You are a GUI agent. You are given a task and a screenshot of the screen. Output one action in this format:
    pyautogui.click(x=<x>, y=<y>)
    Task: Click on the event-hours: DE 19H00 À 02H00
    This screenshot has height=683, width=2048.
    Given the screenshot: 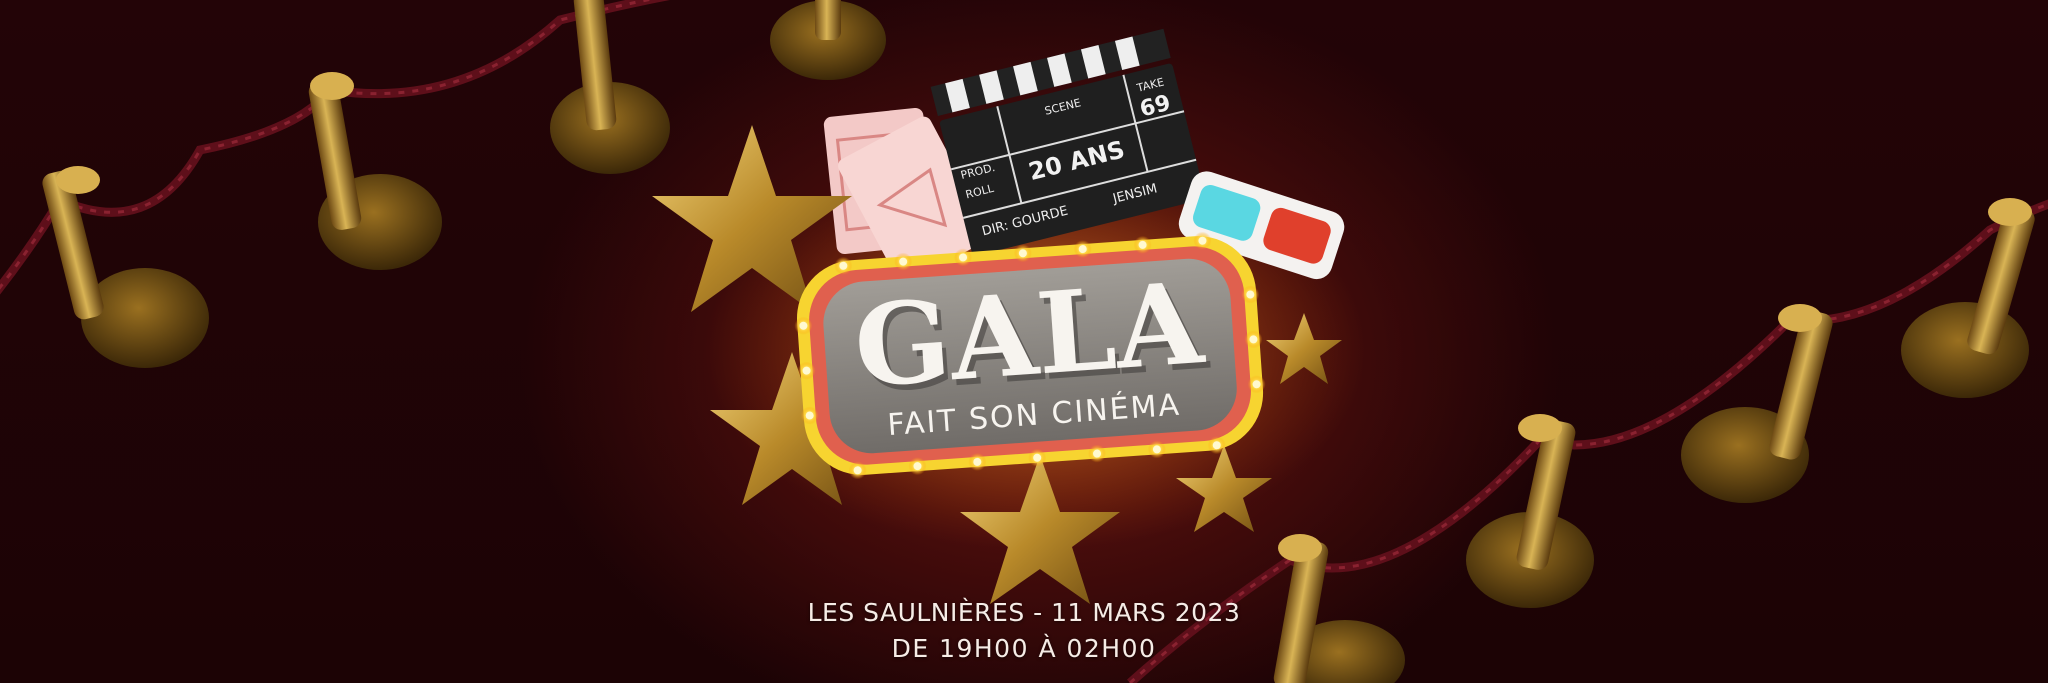 What is the action you would take?
    pyautogui.click(x=1024, y=648)
    